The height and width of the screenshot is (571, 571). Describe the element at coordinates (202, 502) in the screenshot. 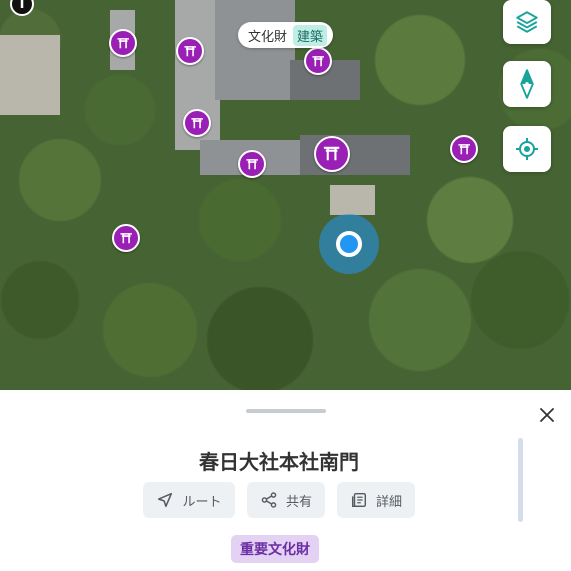

I see `route-button-label: ルート` at that location.